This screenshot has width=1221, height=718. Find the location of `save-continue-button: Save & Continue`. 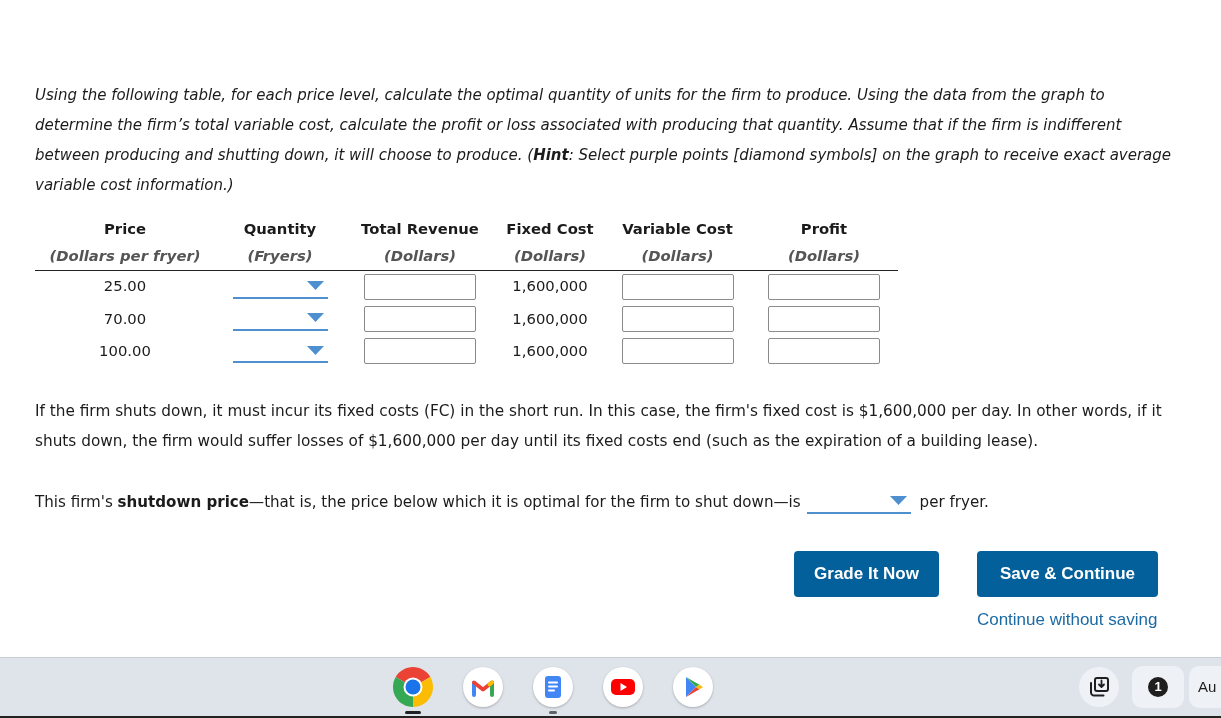

save-continue-button: Save & Continue is located at coordinates (1067, 573).